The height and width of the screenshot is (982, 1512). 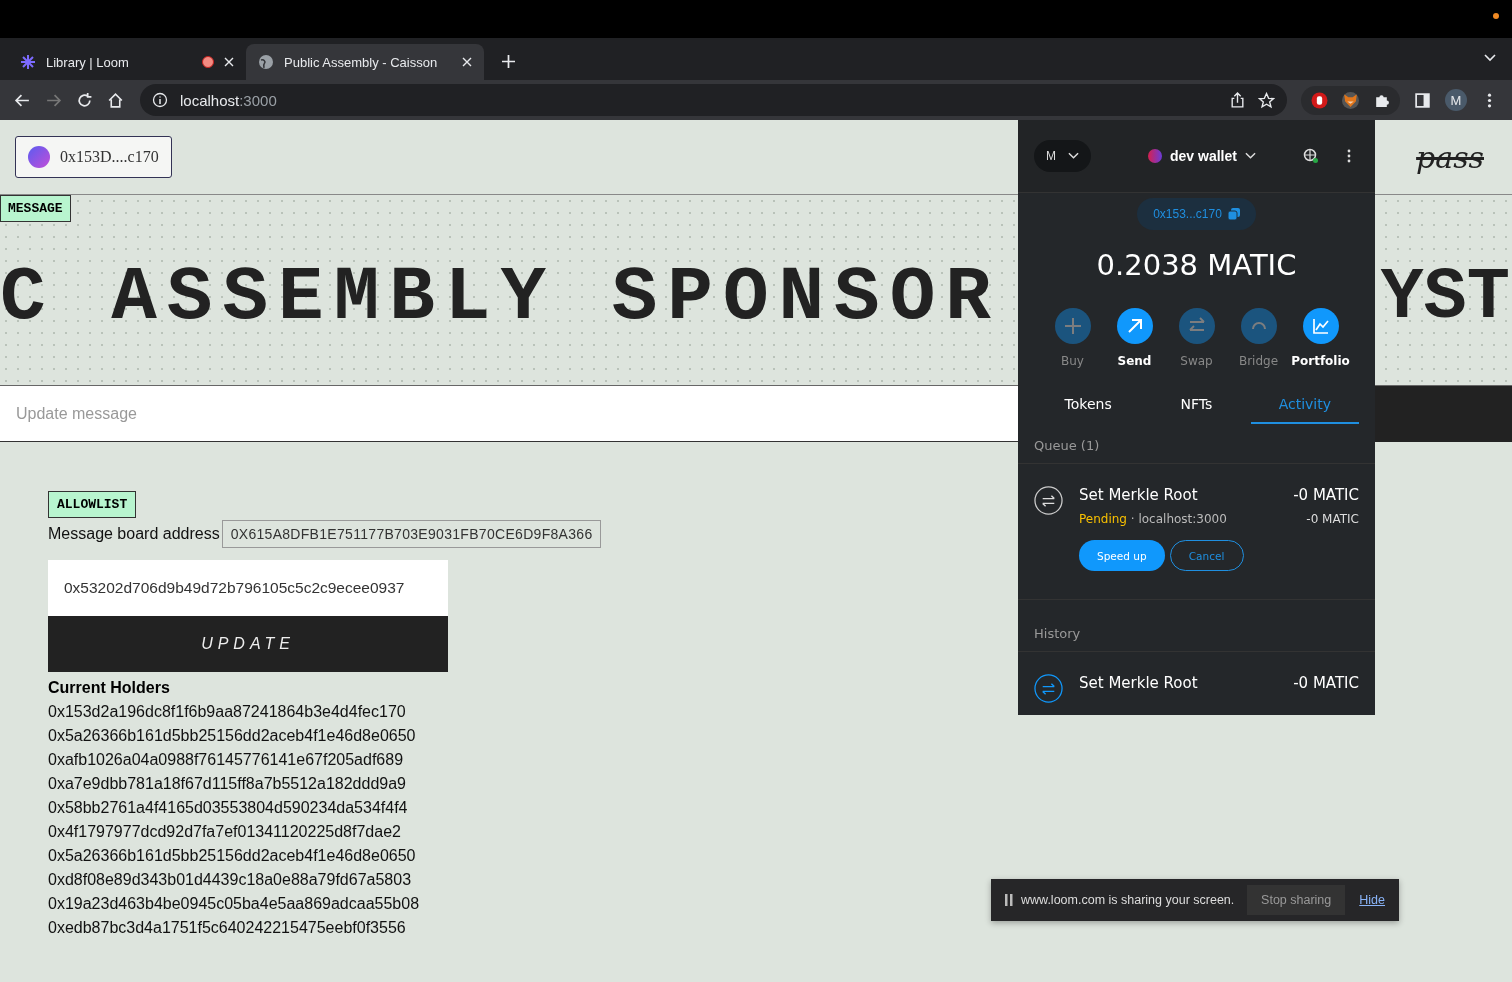 What do you see at coordinates (115, 100) in the screenshot?
I see `home-icon` at bounding box center [115, 100].